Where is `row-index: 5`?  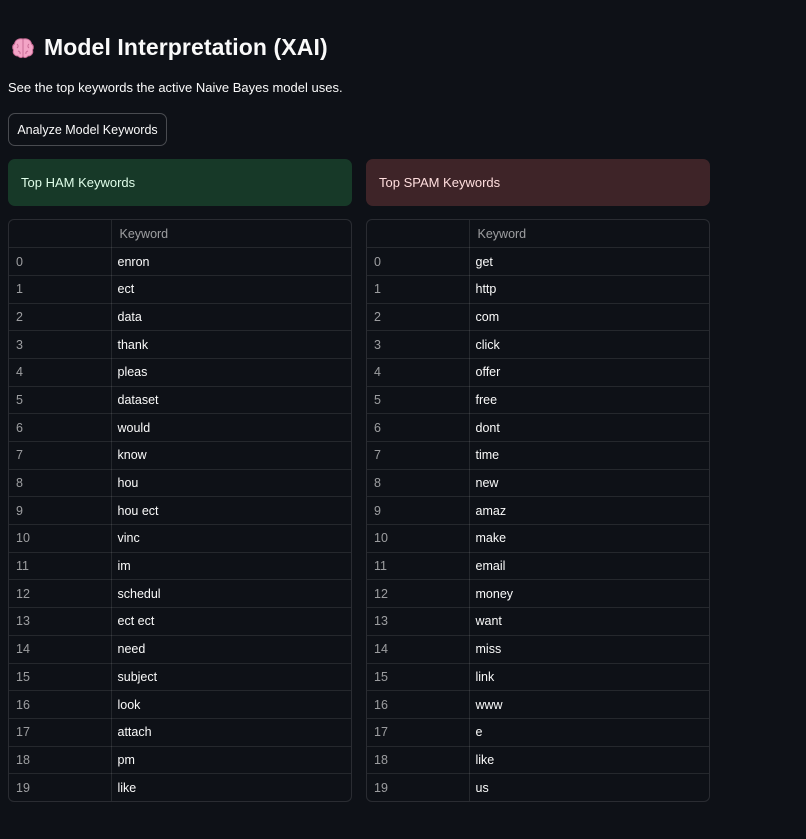 row-index: 5 is located at coordinates (418, 400).